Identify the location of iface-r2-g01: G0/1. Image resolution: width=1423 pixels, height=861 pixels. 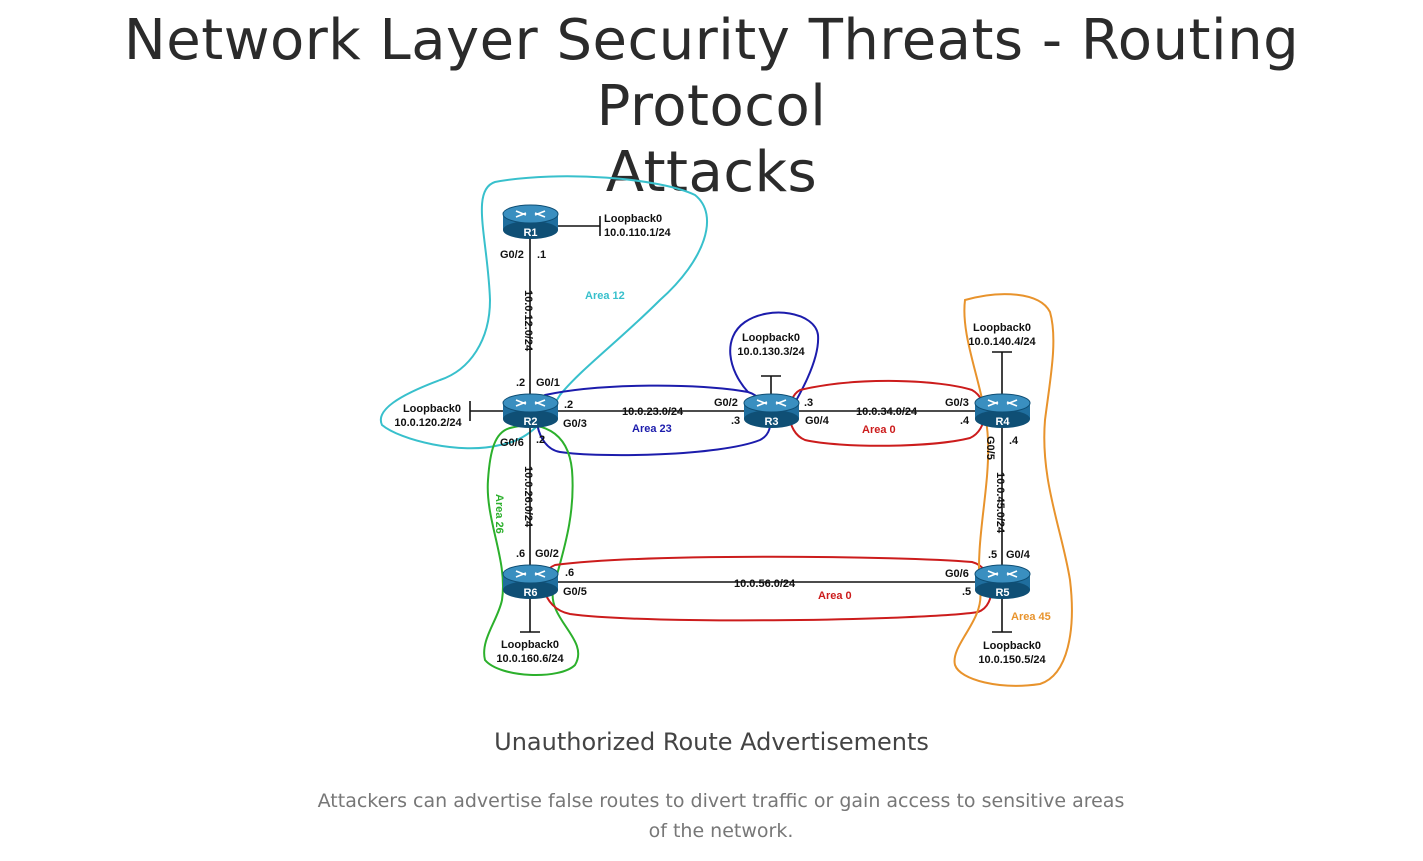
(548, 383).